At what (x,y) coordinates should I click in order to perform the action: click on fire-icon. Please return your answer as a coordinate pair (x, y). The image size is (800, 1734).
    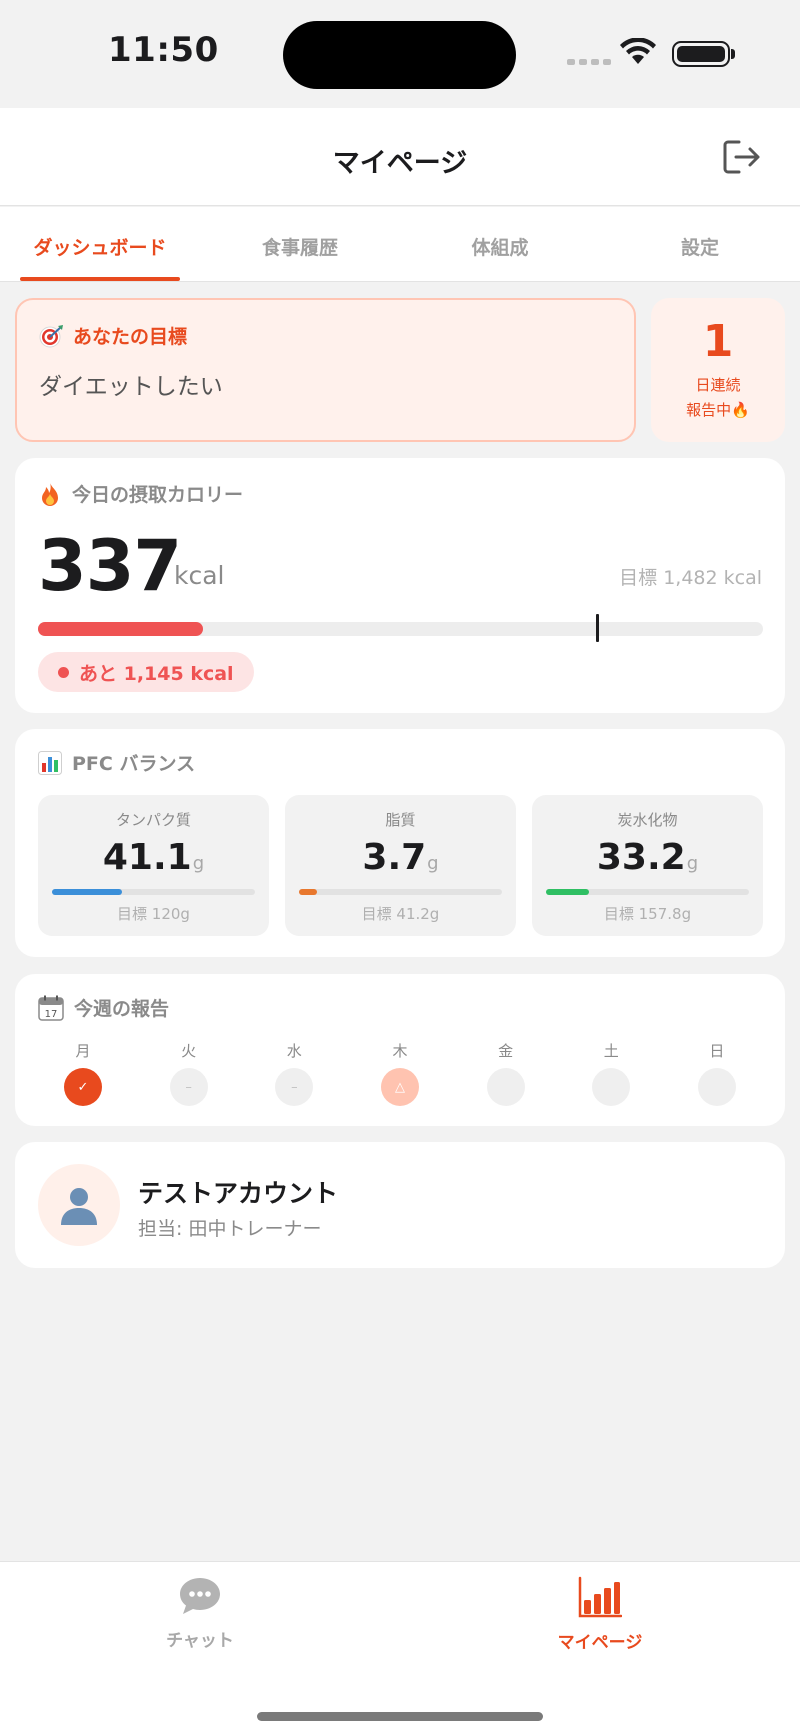
    Looking at the image, I should click on (50, 493).